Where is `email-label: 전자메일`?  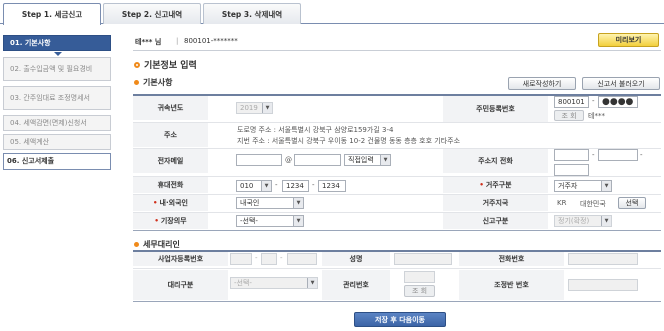 email-label: 전자메일 is located at coordinates (170, 161).